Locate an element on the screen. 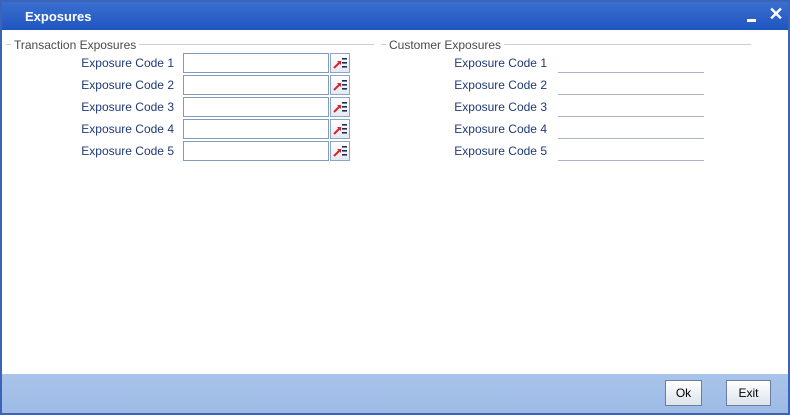 Image resolution: width=790 pixels, height=415 pixels. customer-exposure-code-5-value is located at coordinates (631, 151).